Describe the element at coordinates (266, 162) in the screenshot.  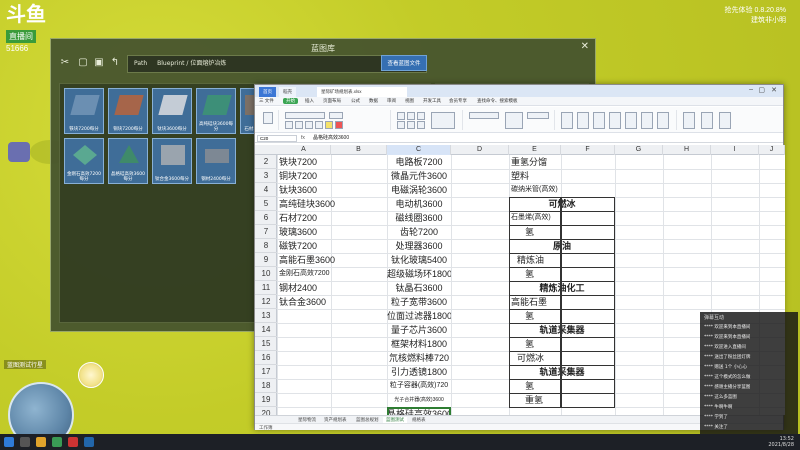
I see `row-header: 2` at that location.